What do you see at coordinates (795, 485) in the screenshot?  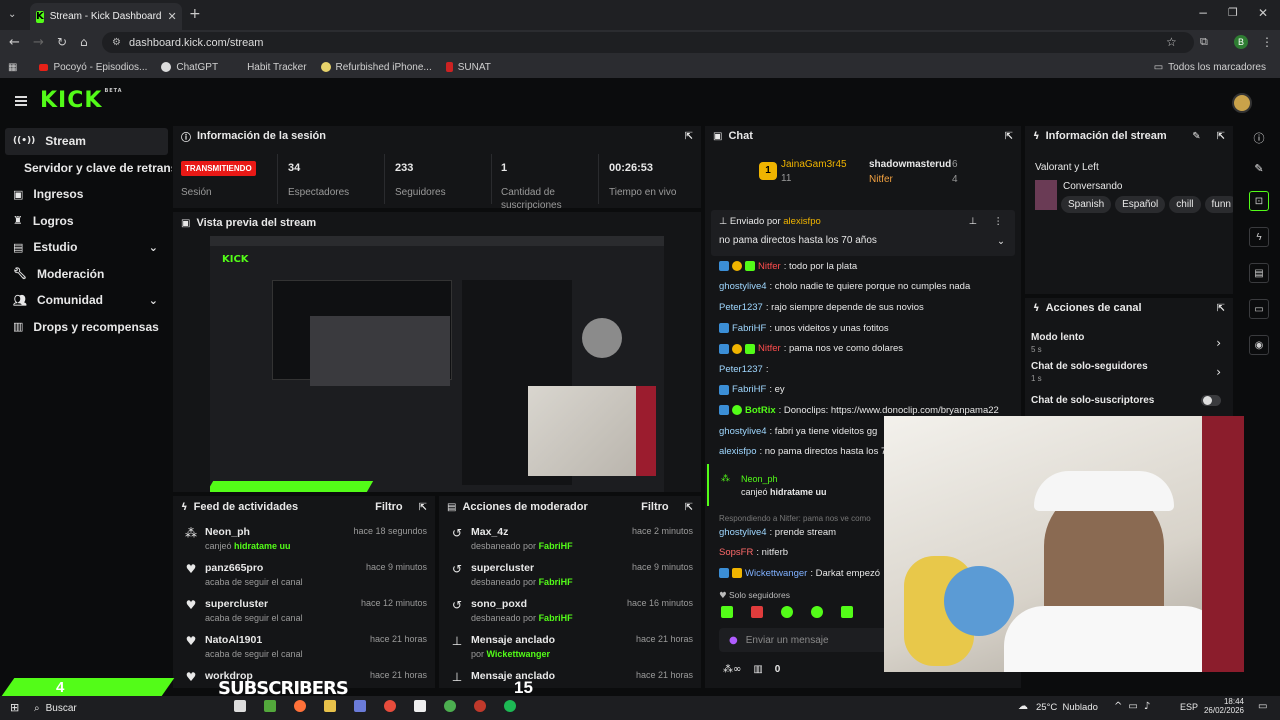 I see `redeem-message: ⁂ Neon_ph canjeó hidratame uu` at bounding box center [795, 485].